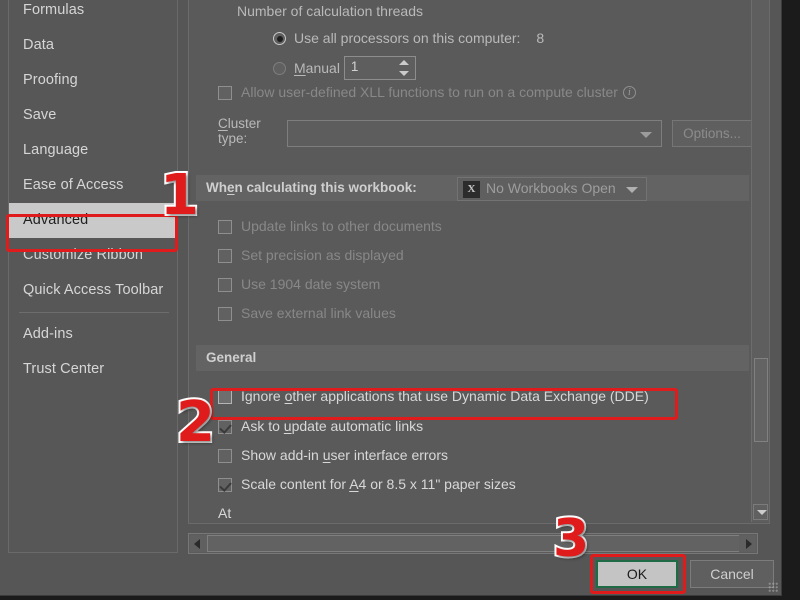  What do you see at coordinates (760, 261) in the screenshot?
I see `advanced-panel-vertical-scrollbar` at bounding box center [760, 261].